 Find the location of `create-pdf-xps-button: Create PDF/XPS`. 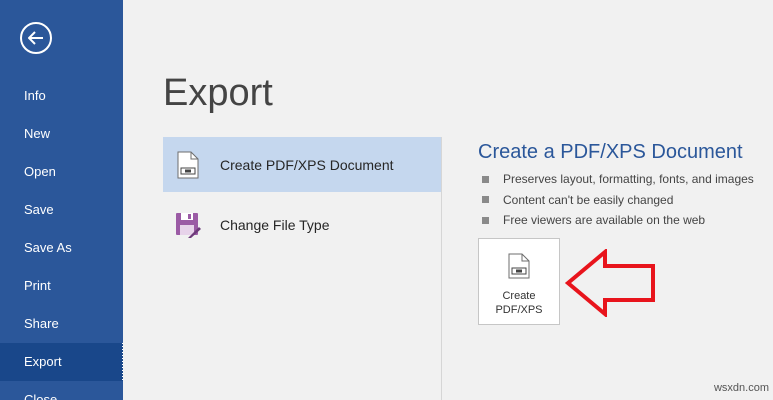

create-pdf-xps-button: Create PDF/XPS is located at coordinates (519, 281).